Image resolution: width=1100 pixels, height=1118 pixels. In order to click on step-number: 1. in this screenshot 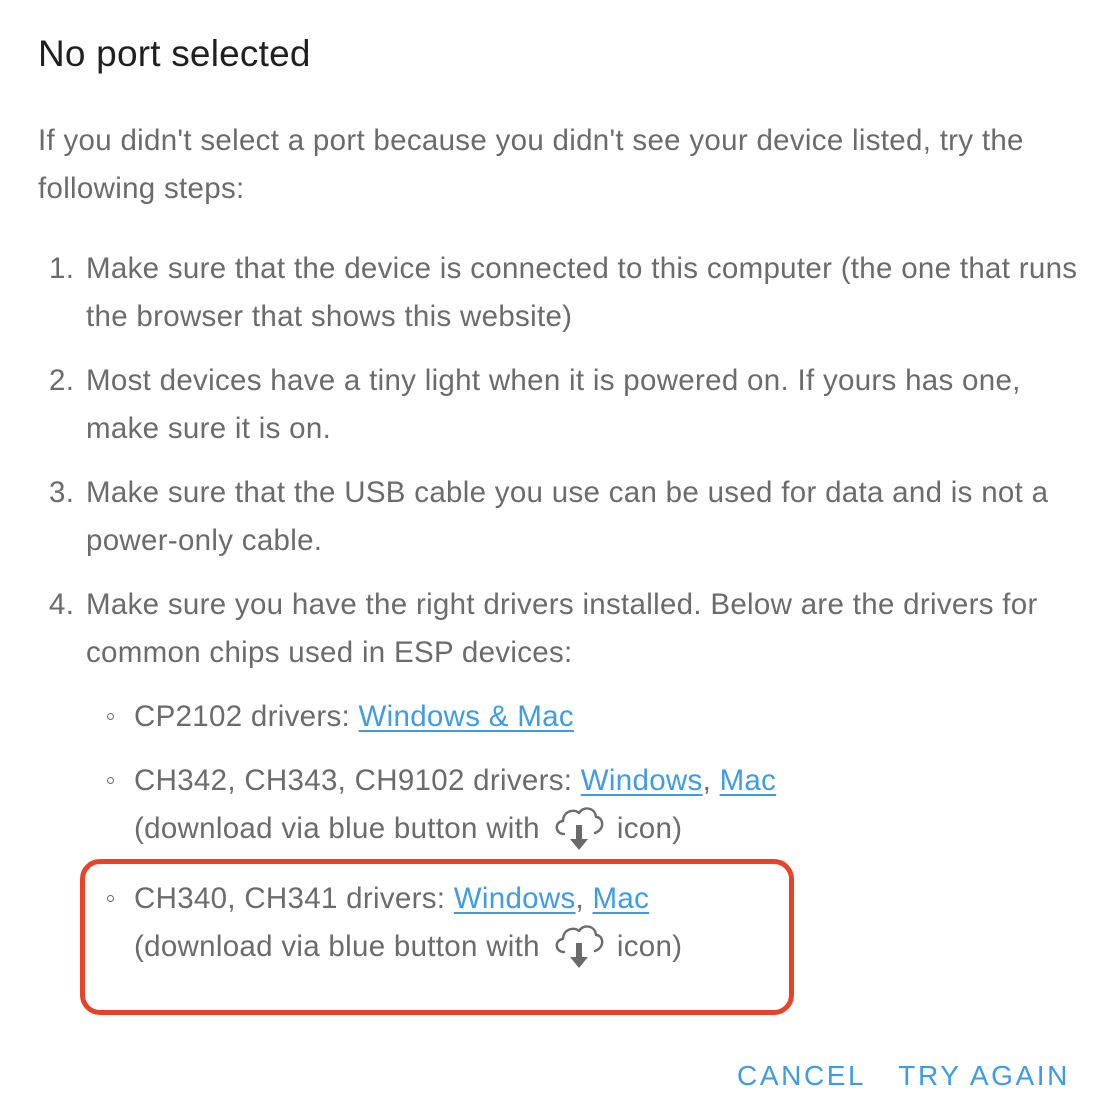, I will do `click(62, 268)`.